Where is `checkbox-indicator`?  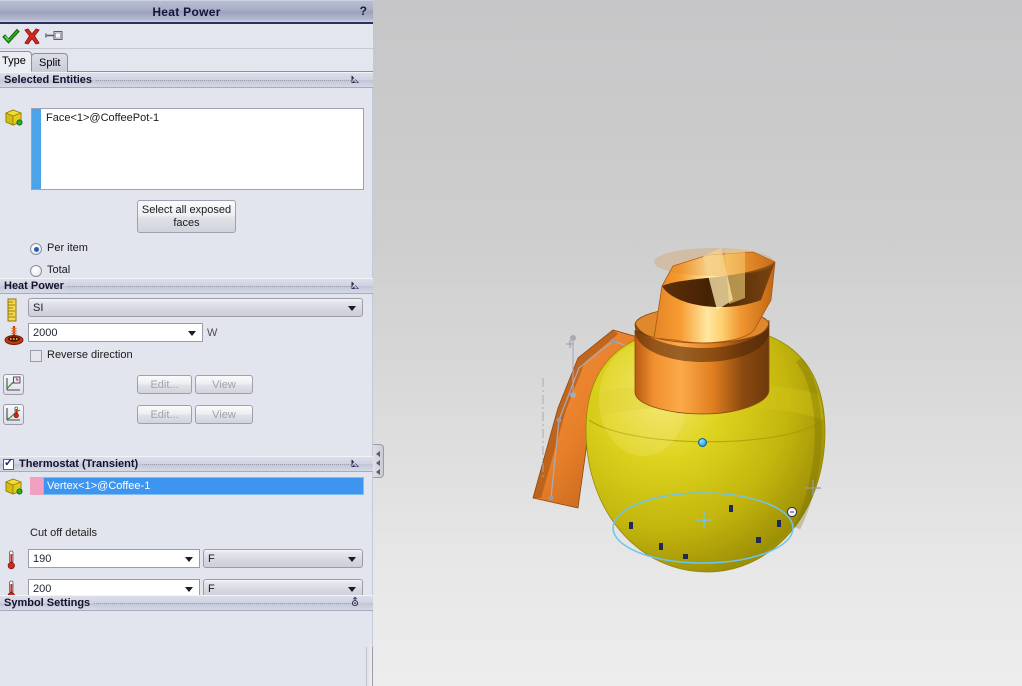 checkbox-indicator is located at coordinates (36, 356).